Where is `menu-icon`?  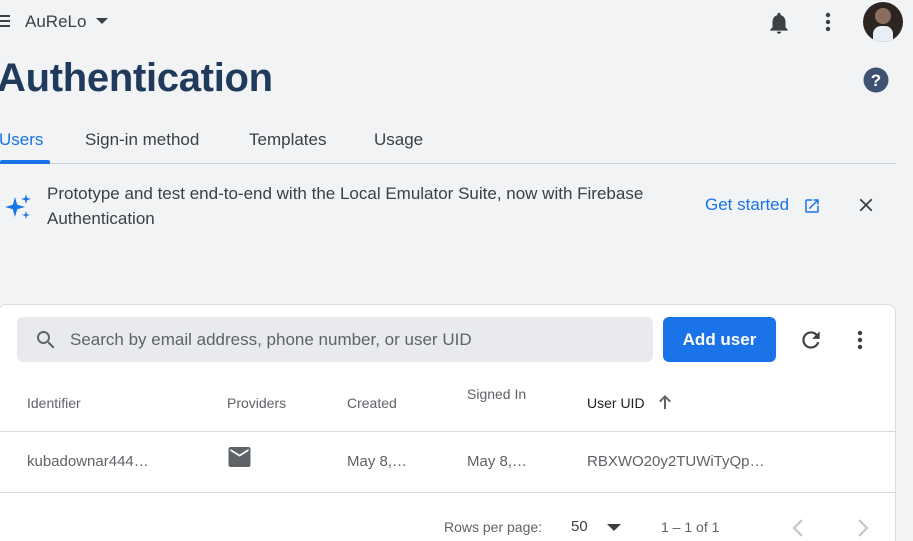
menu-icon is located at coordinates (6, 21).